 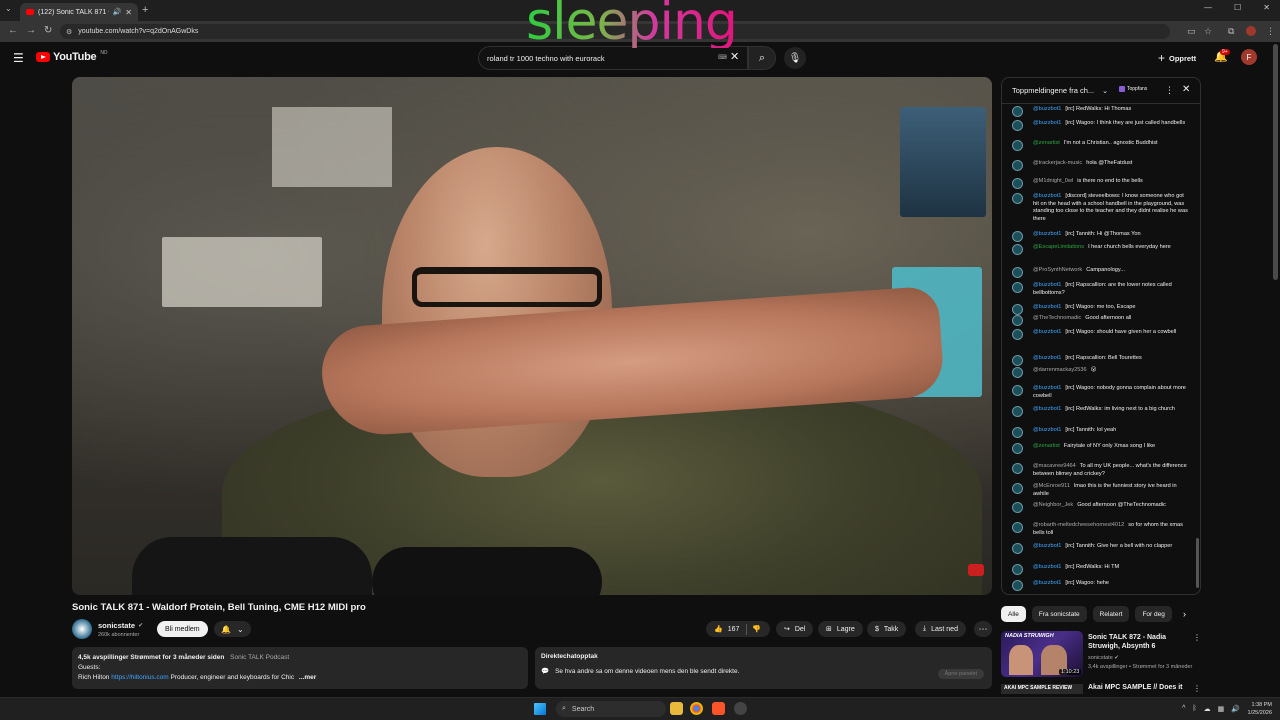 What do you see at coordinates (1046, 446) in the screenshot?
I see `chat-author: @zenartist` at bounding box center [1046, 446].